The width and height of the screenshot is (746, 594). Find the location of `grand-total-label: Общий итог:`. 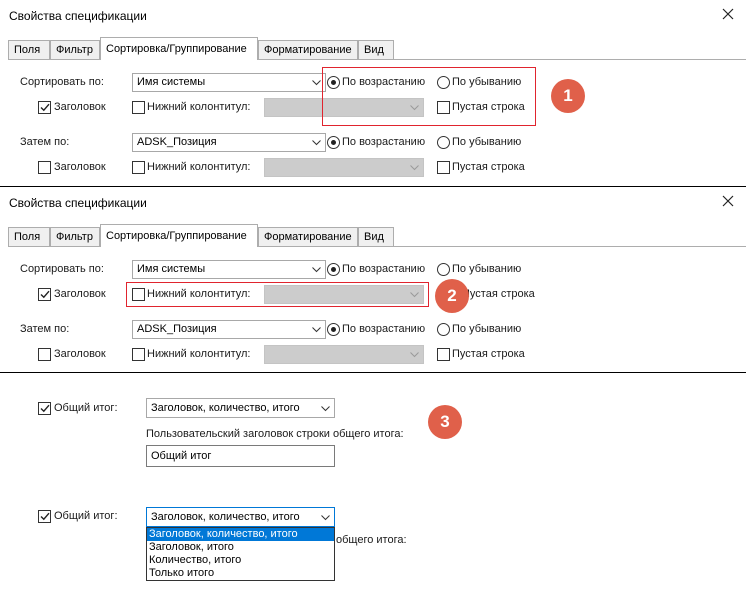

grand-total-label: Общий итог: is located at coordinates (86, 408).